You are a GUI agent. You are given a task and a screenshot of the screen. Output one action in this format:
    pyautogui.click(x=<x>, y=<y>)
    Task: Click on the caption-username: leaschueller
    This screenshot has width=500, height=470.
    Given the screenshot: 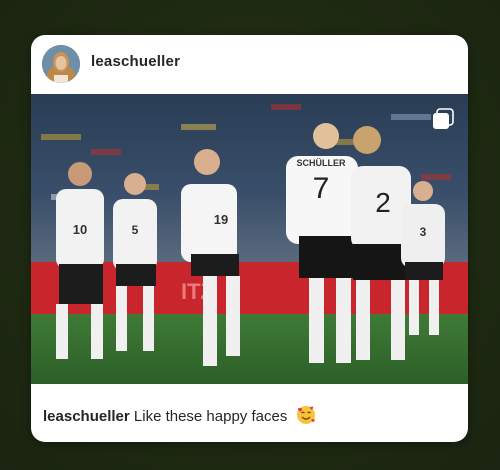 What is the action you would take?
    pyautogui.click(x=86, y=416)
    